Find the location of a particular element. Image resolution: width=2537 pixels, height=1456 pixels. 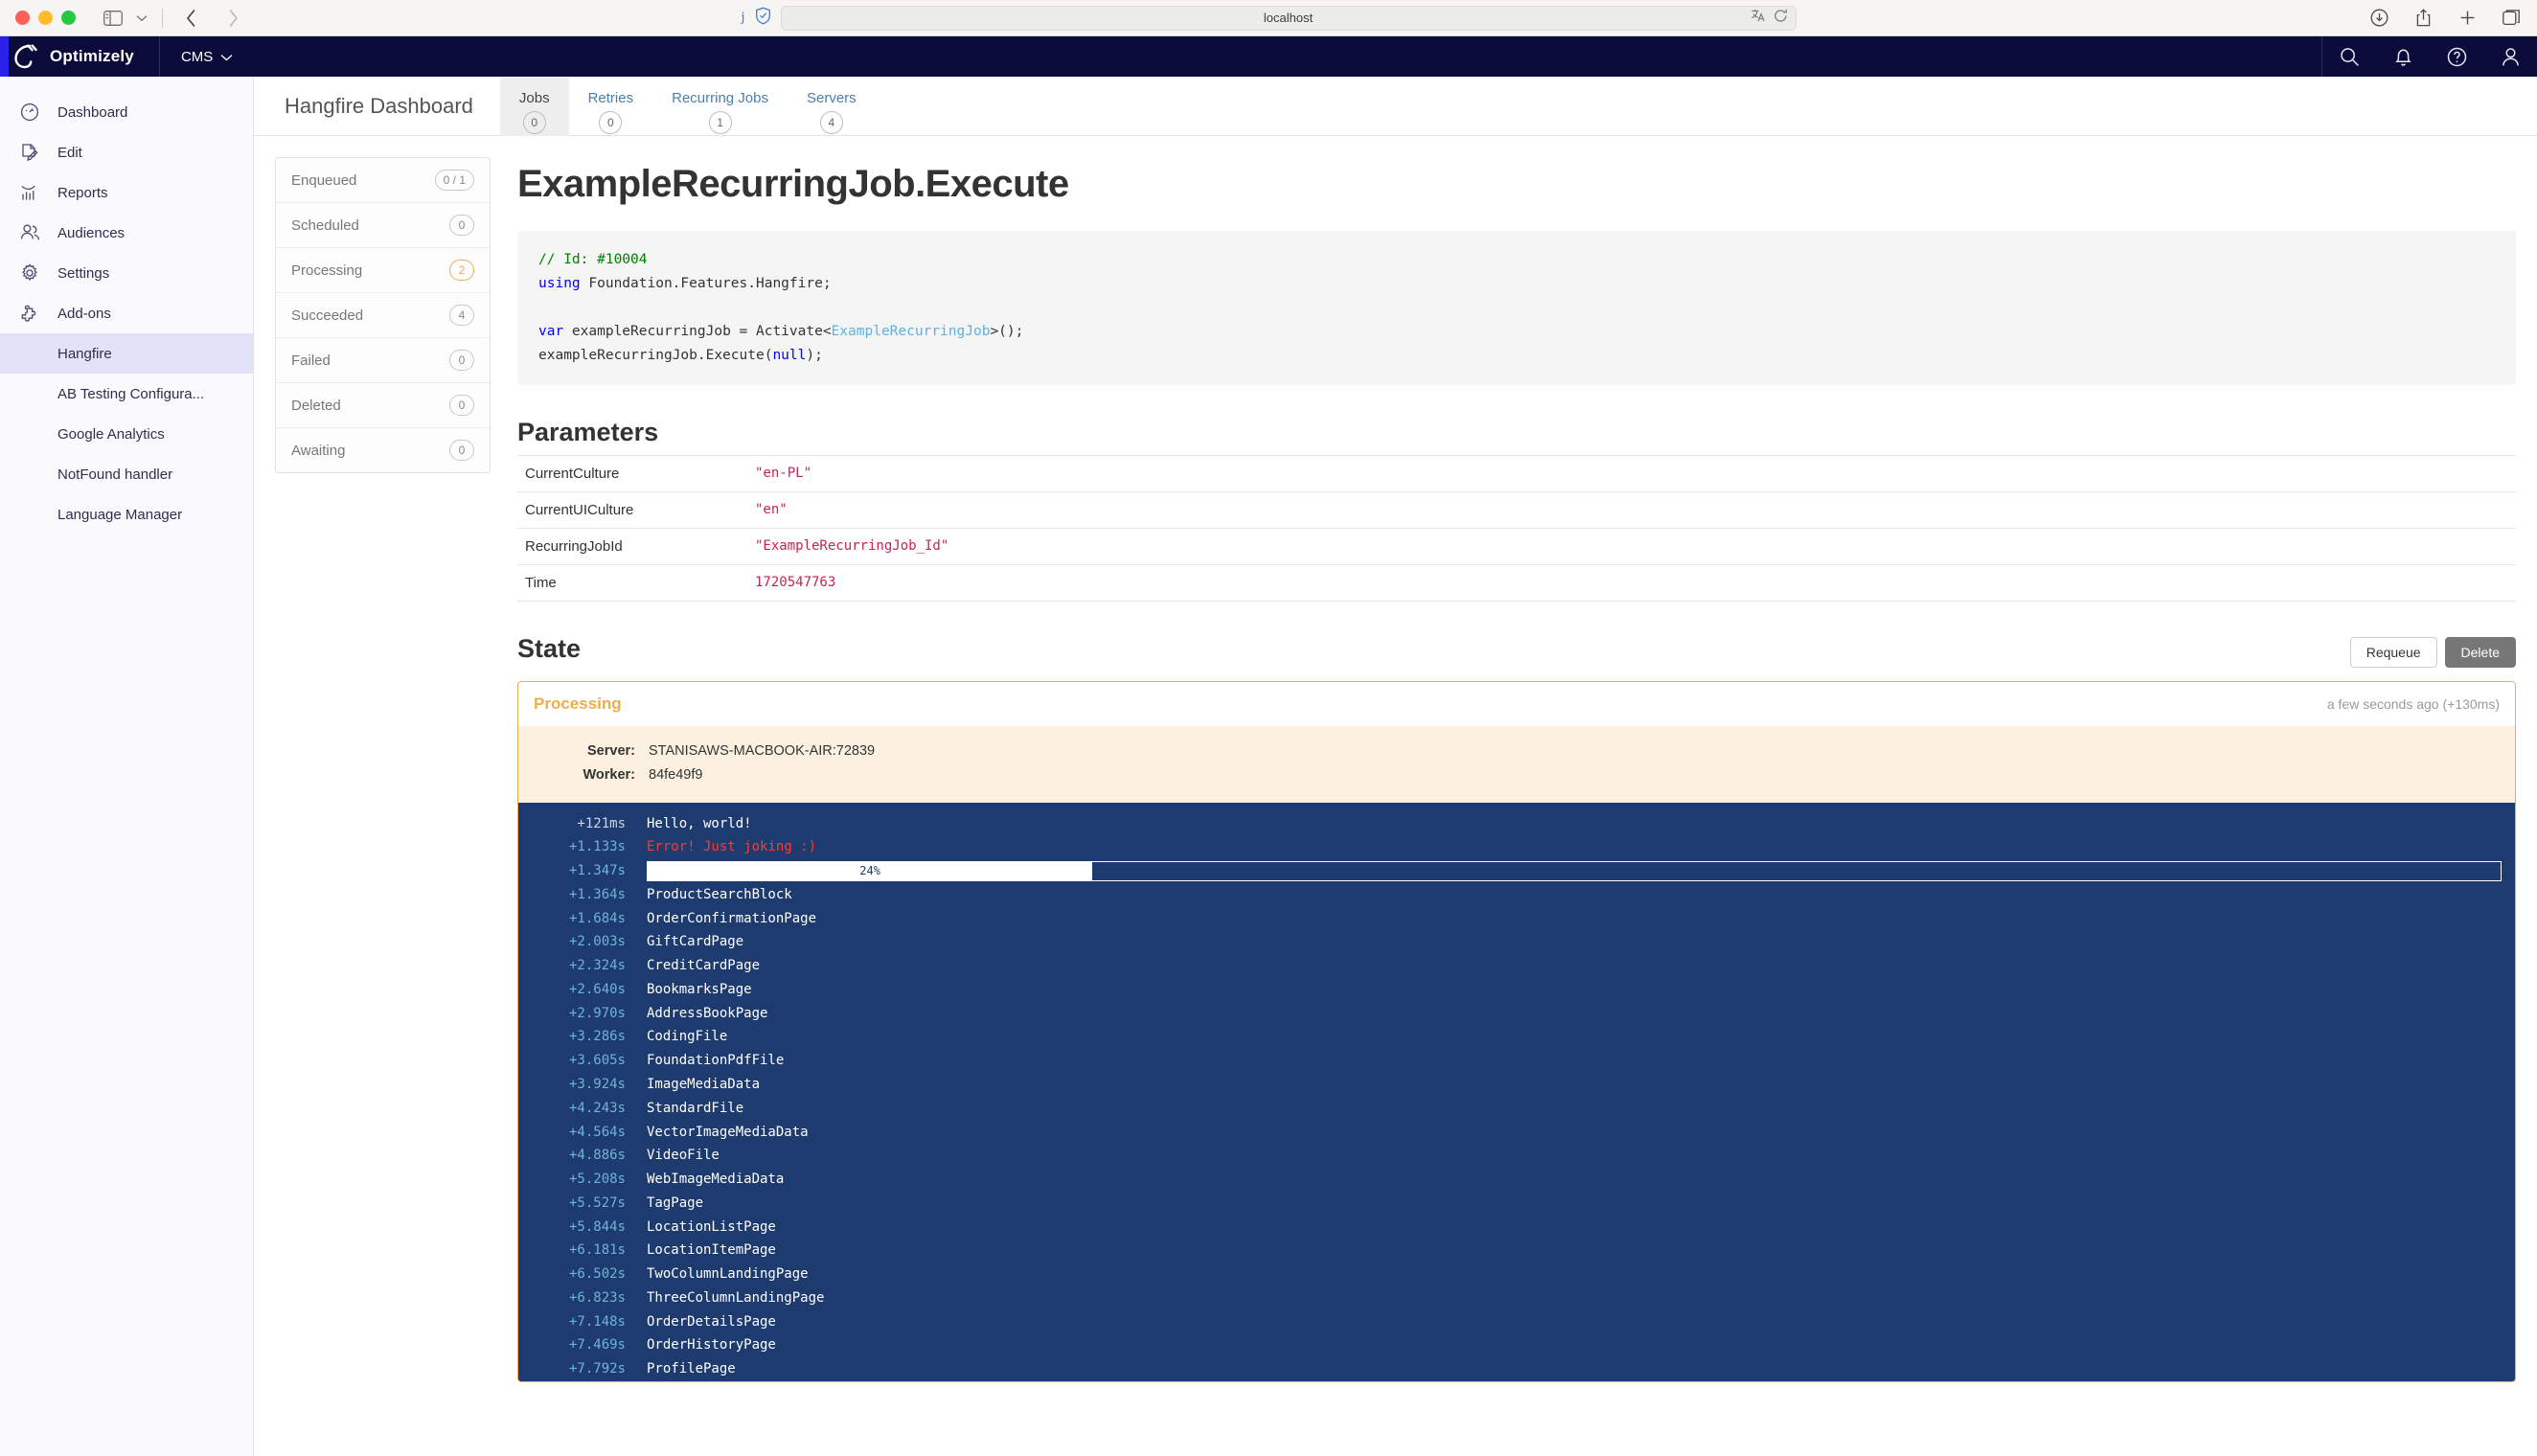

optimizely-topbar: Optimizely CMS is located at coordinates (1269, 57).